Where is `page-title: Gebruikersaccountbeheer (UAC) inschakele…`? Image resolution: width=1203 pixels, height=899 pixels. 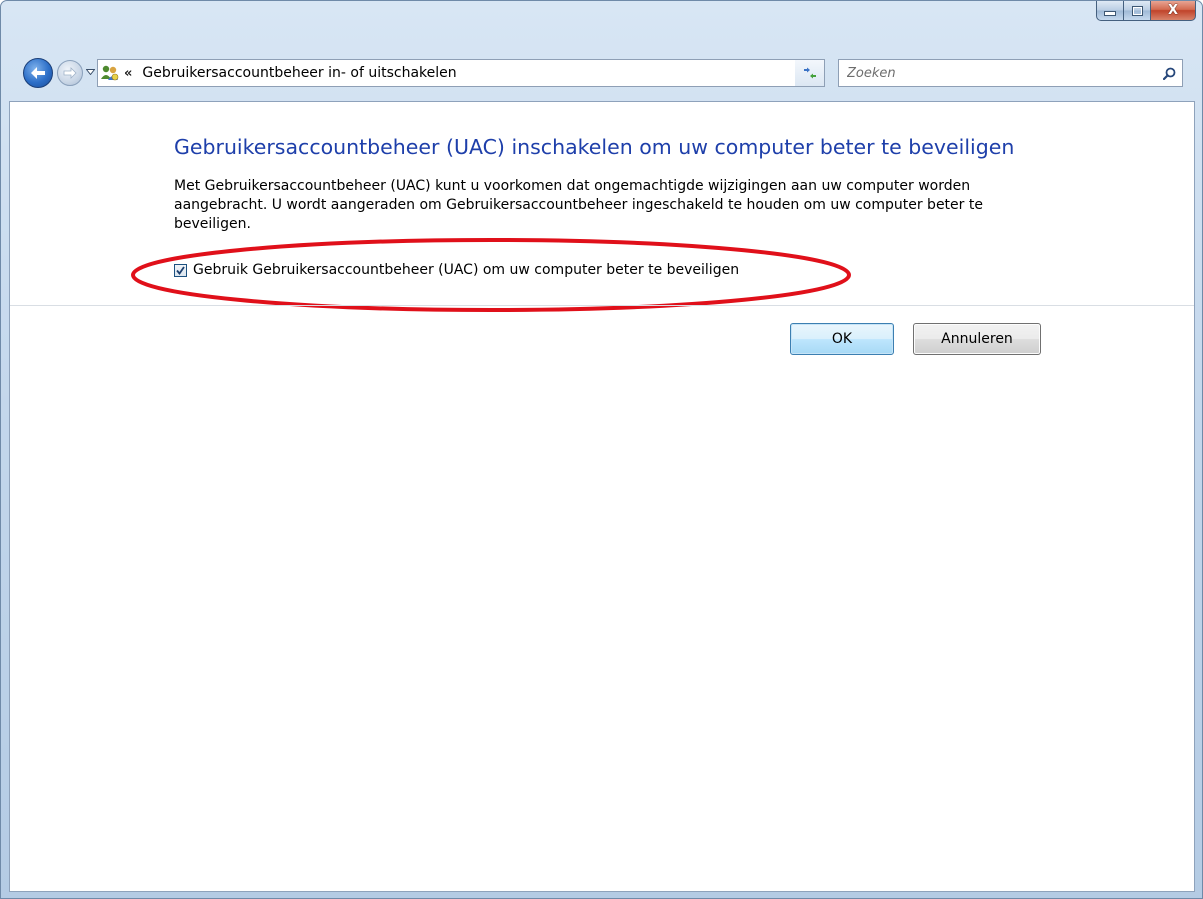 page-title: Gebruikersaccountbeheer (UAC) inschakele… is located at coordinates (594, 147).